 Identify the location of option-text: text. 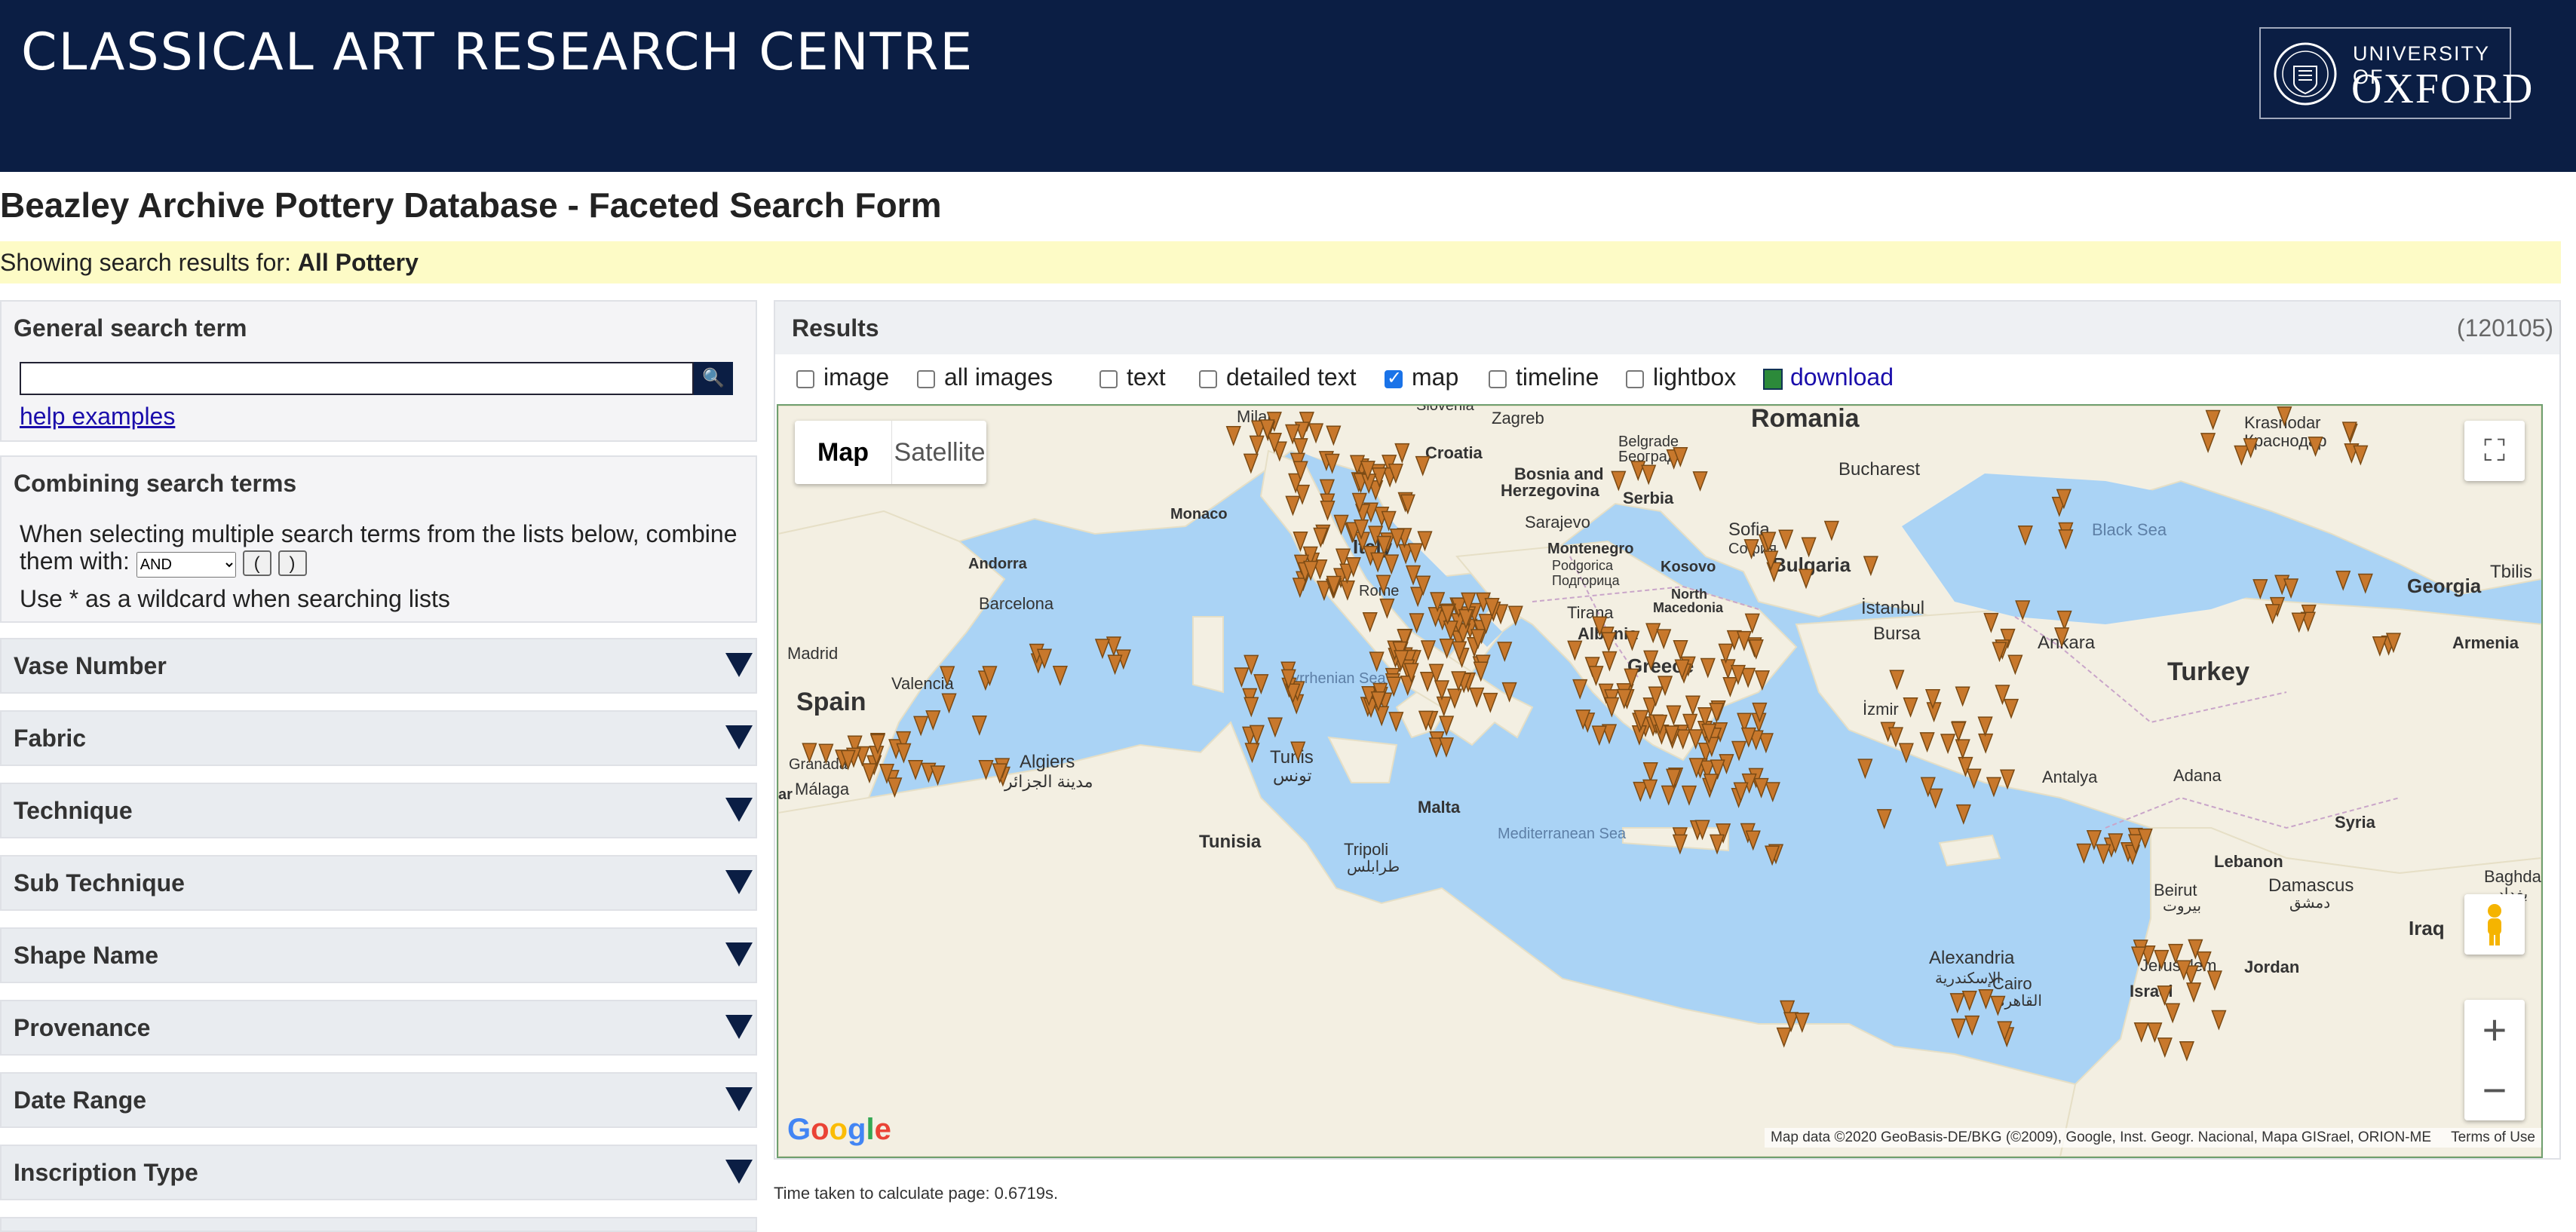
(1132, 377).